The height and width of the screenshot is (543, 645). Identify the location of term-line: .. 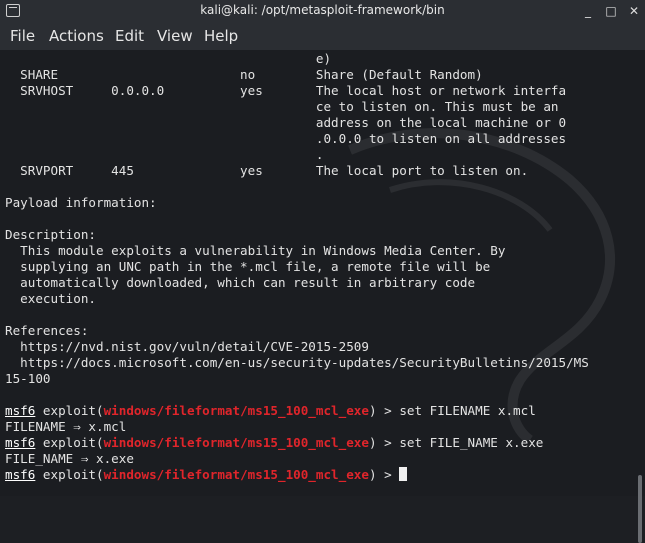
(164, 154).